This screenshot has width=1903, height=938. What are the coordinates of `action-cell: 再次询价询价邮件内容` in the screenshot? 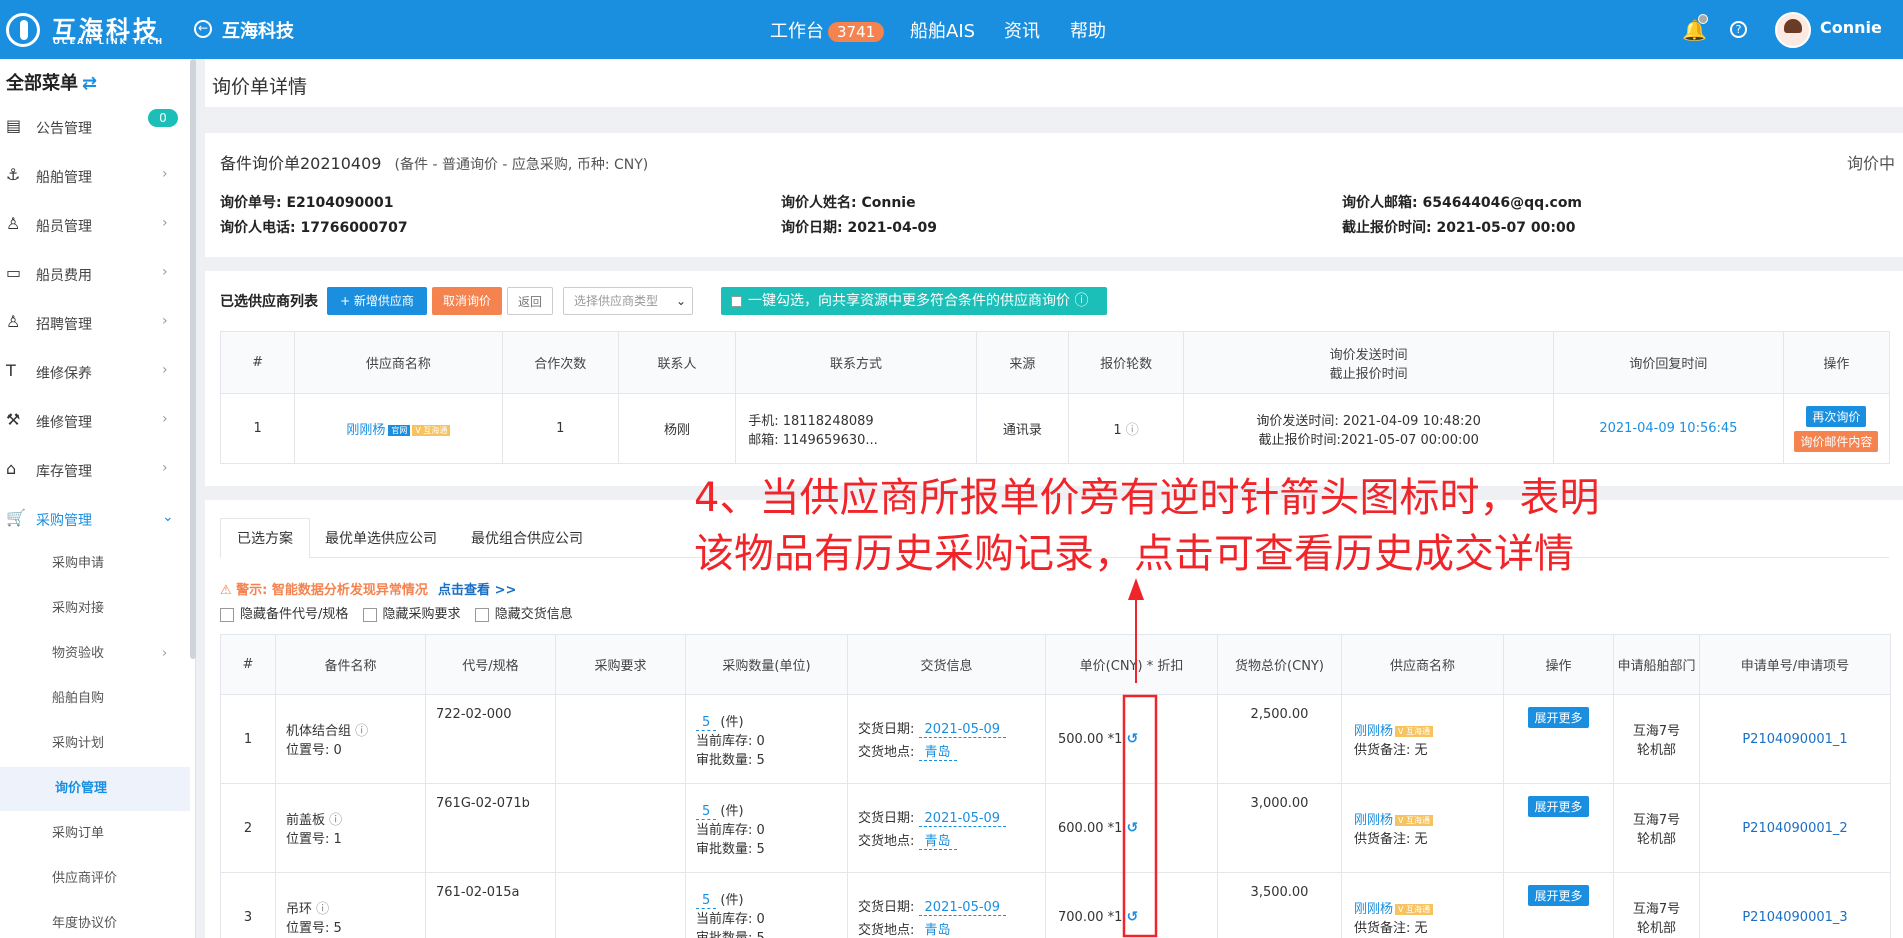 It's located at (1836, 428).